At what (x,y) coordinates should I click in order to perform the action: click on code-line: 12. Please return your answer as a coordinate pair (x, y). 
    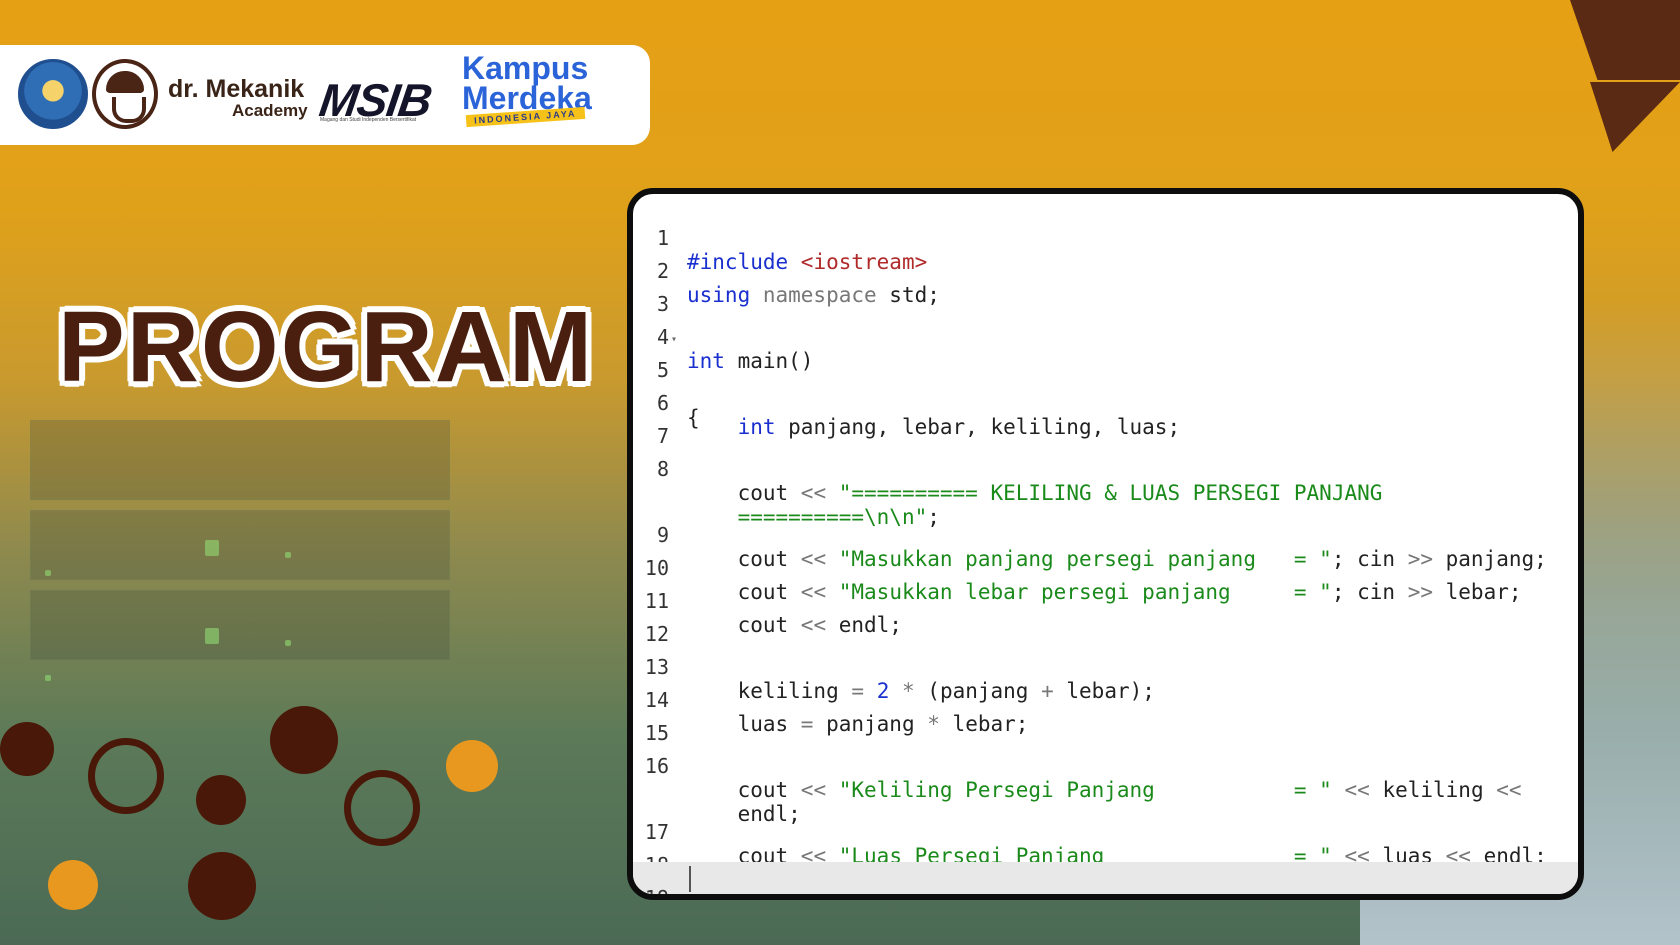
    Looking at the image, I should click on (1105, 622).